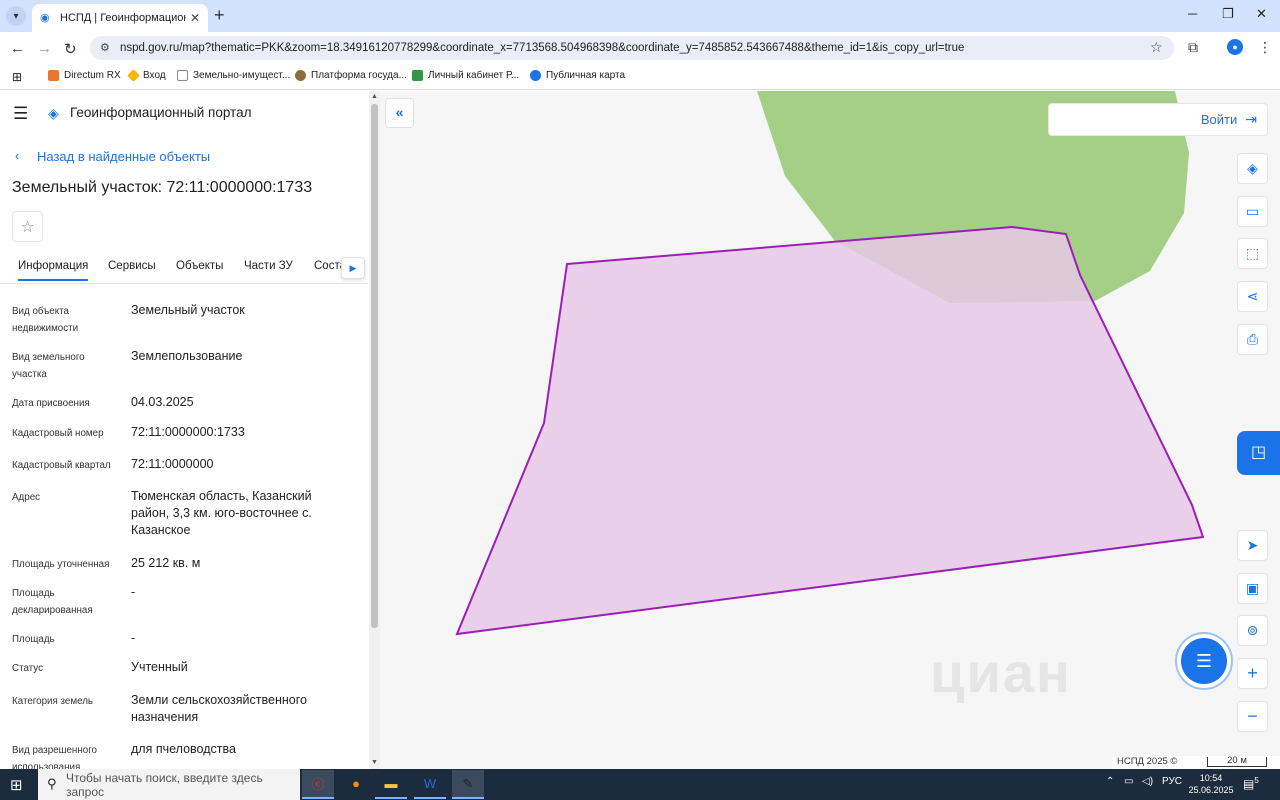 The width and height of the screenshot is (1280, 800). Describe the element at coordinates (1252, 716) in the screenshot. I see `zoom-out-button: −` at that location.